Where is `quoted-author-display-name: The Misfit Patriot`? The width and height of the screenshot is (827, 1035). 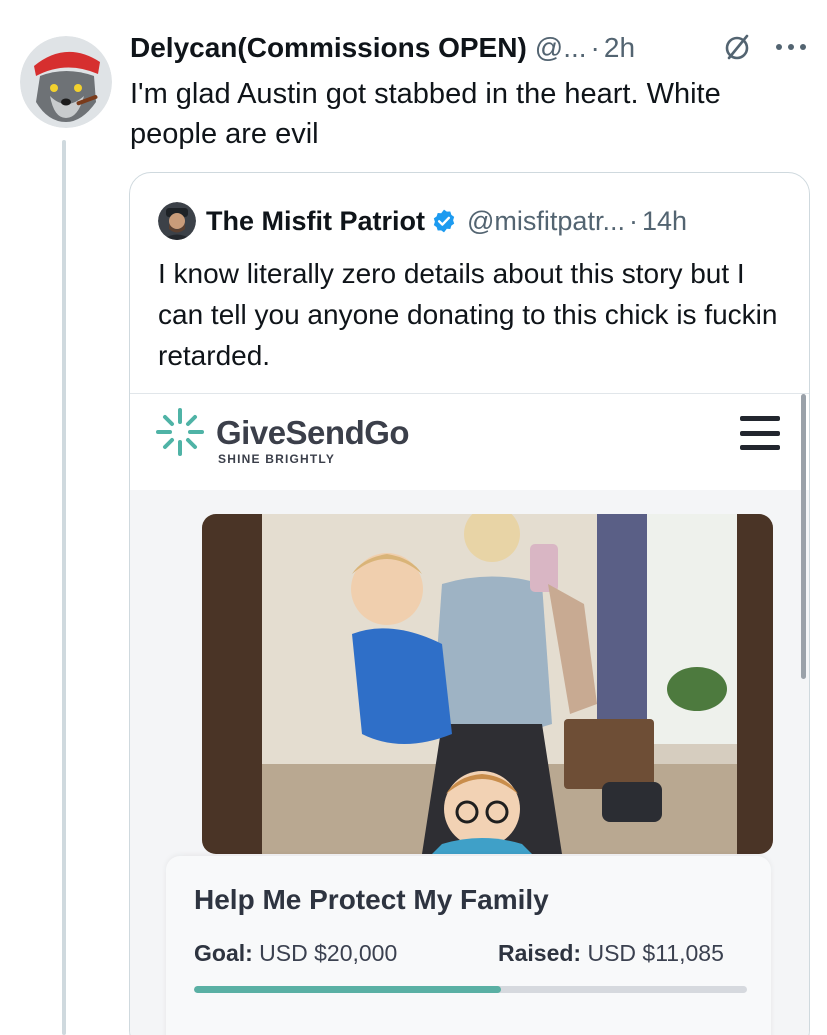
quoted-author-display-name: The Misfit Patriot is located at coordinates (315, 221).